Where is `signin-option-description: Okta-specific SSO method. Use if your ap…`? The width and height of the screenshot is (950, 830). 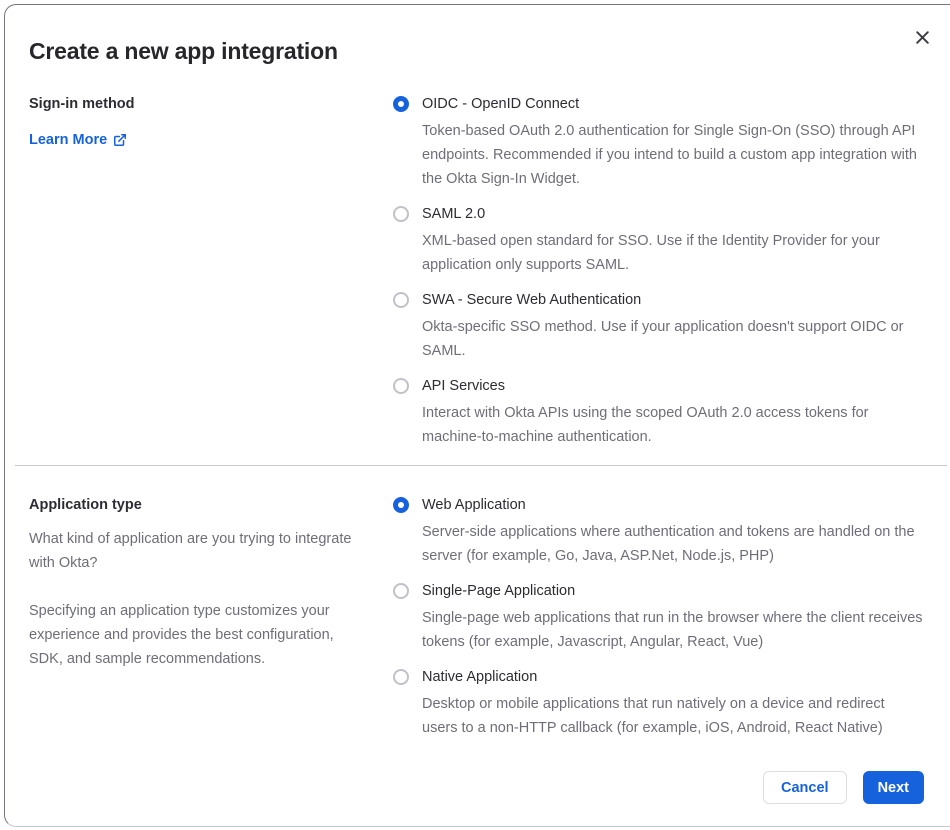 signin-option-description: Okta-specific SSO method. Use if your ap… is located at coordinates (663, 339).